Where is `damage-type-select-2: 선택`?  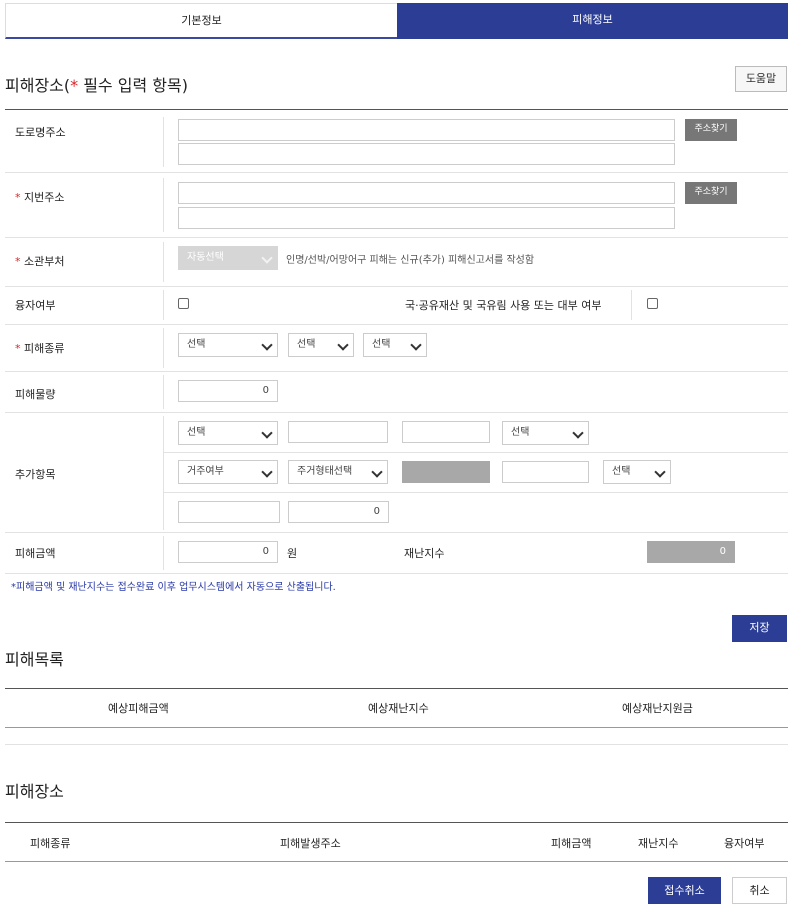 damage-type-select-2: 선택 is located at coordinates (321, 345).